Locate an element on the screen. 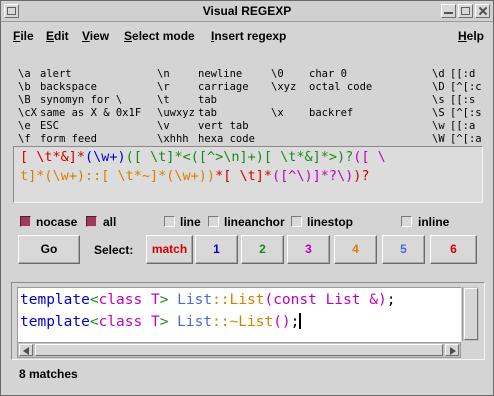 The height and width of the screenshot is (396, 494). escape-code: \n is located at coordinates (163, 74).